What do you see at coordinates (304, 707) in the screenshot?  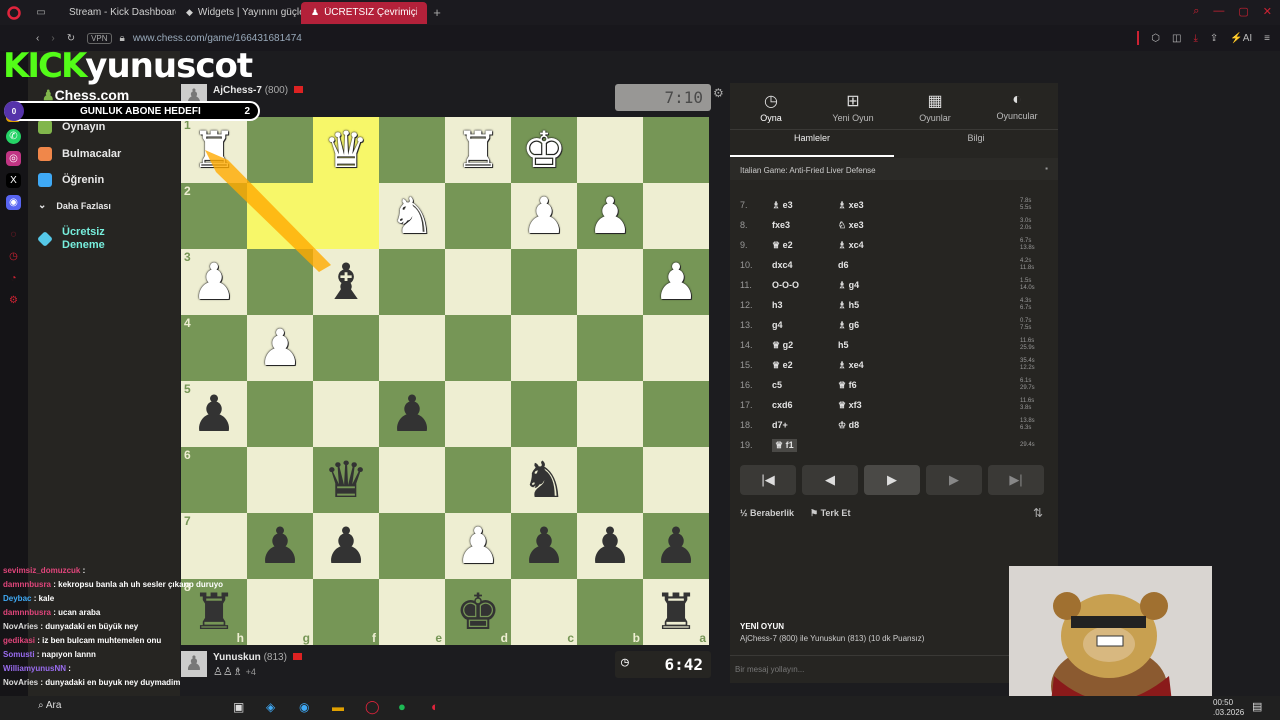 I see `edge-icon: ◉` at bounding box center [304, 707].